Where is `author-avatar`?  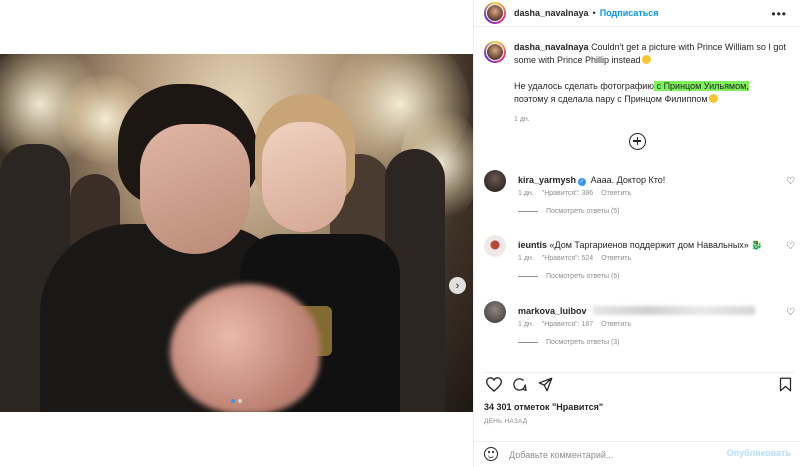 author-avatar is located at coordinates (495, 13).